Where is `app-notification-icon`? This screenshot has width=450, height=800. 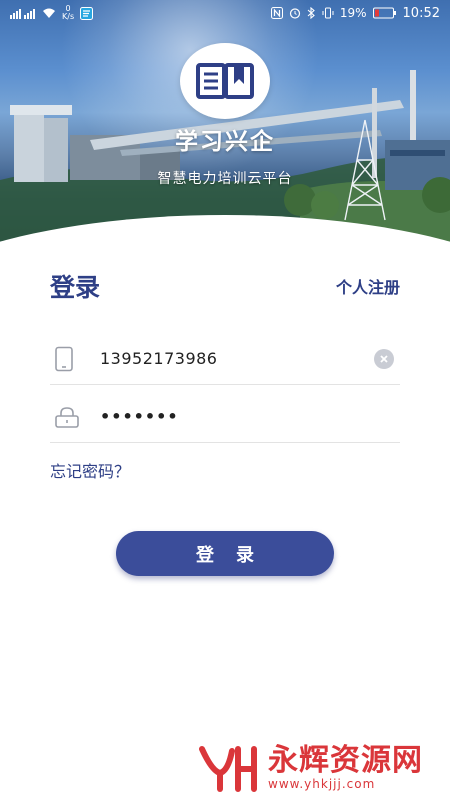
app-notification-icon is located at coordinates (87, 13).